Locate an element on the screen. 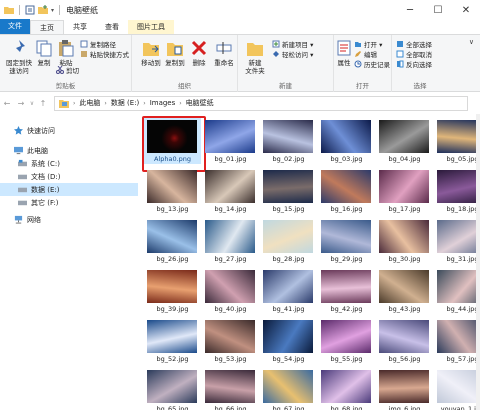  paste-shortcut-button: 粘贴快捷方式 is located at coordinates (104, 54).